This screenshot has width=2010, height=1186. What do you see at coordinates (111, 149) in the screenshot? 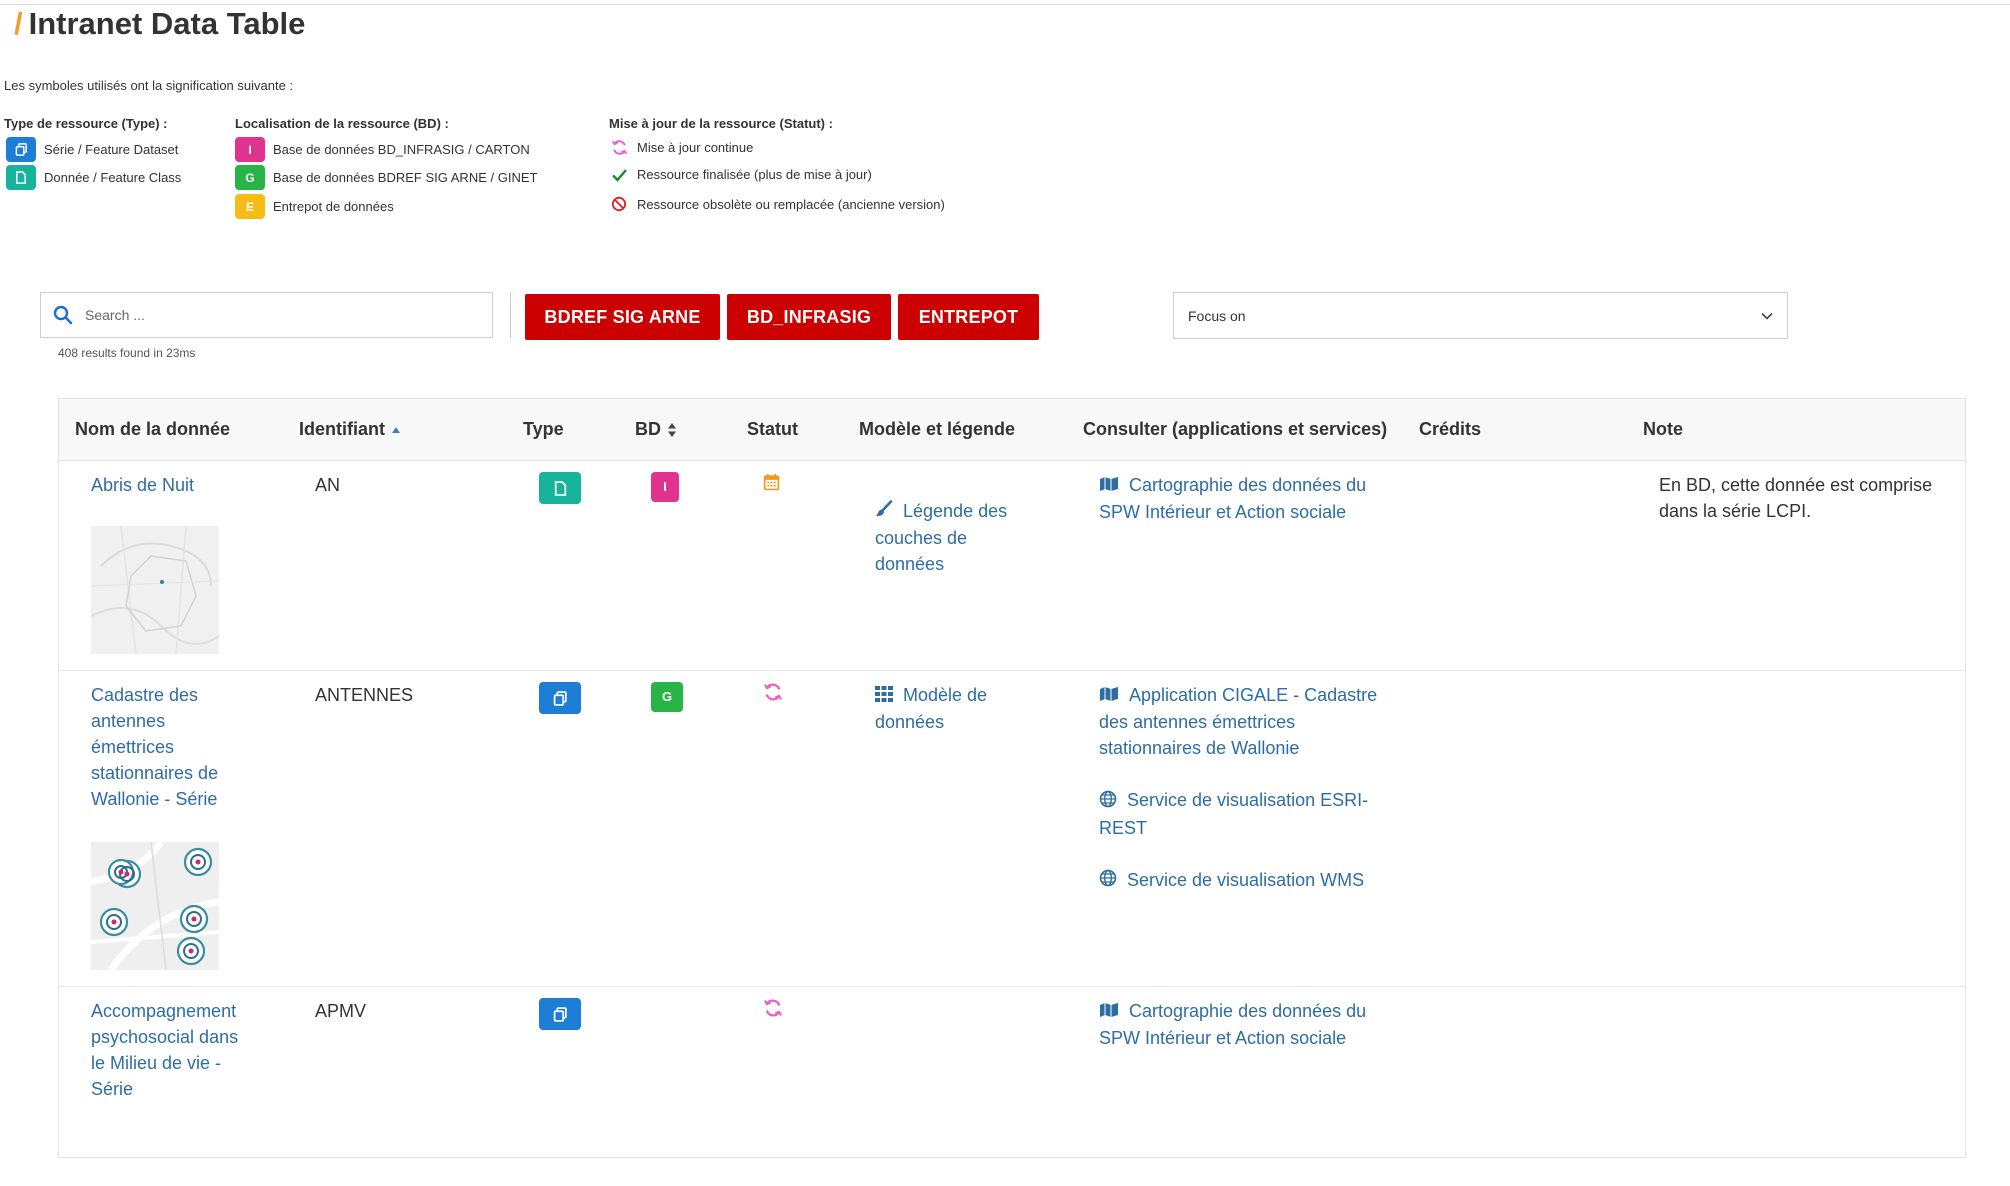
I see `legend-type-dataset-label: Série / Feature Dataset` at bounding box center [111, 149].